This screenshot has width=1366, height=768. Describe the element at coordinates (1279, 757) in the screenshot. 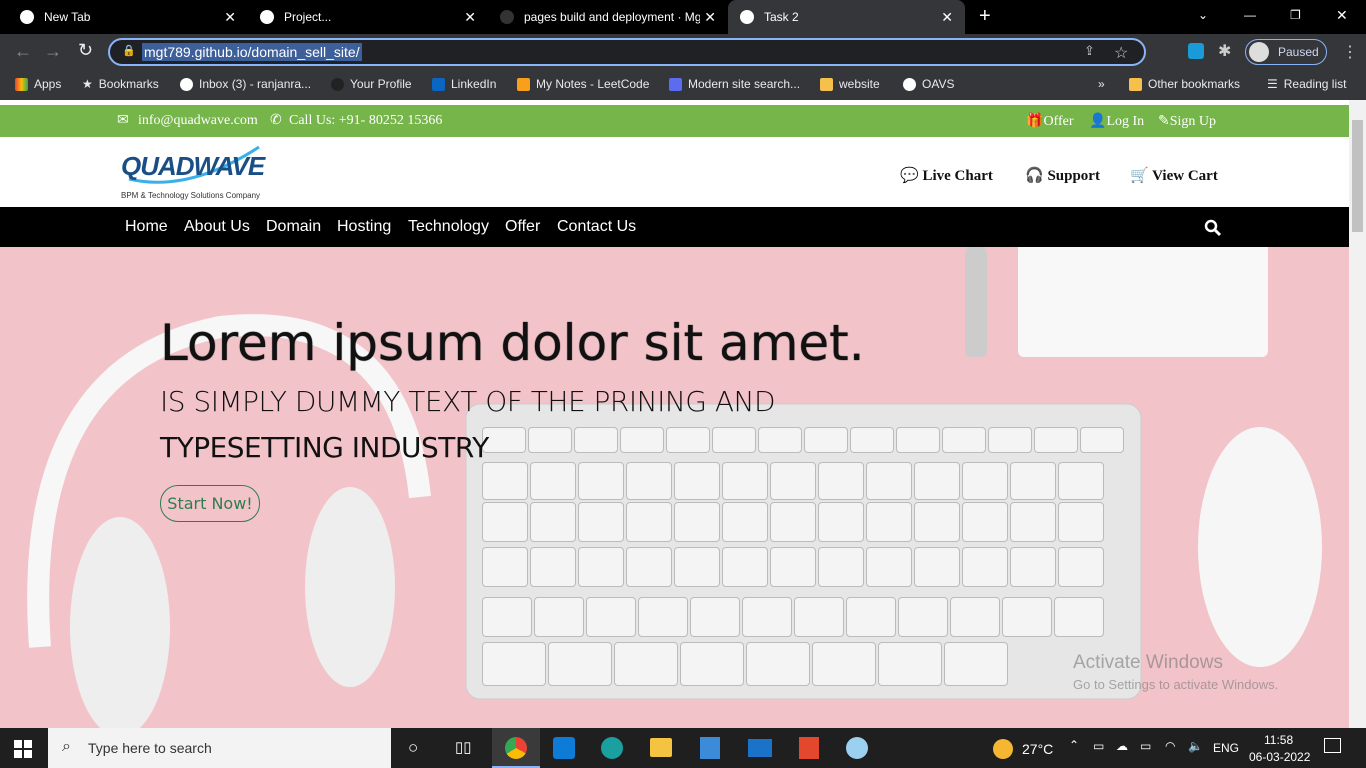

I see `clock-date: 06-03-2022` at that location.